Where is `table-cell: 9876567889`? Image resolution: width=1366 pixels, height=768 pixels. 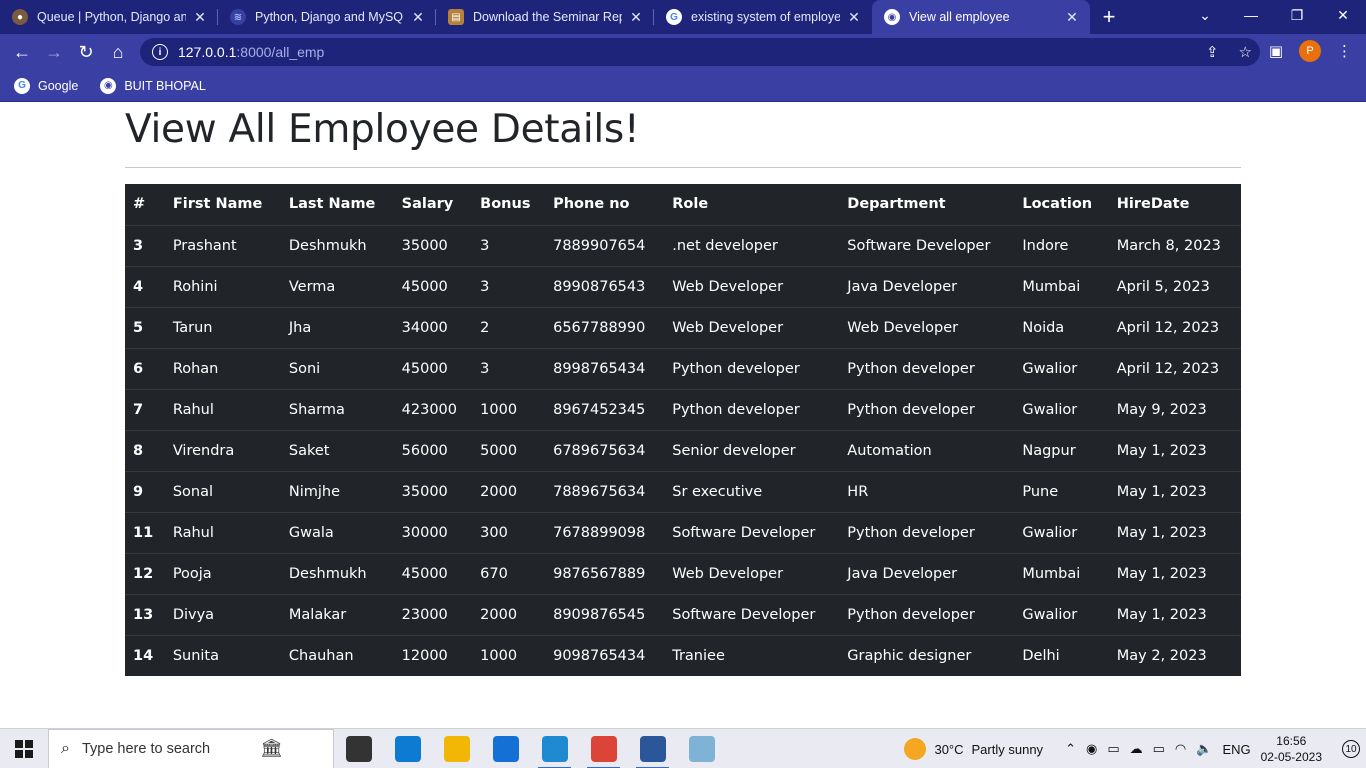 table-cell: 9876567889 is located at coordinates (605, 573).